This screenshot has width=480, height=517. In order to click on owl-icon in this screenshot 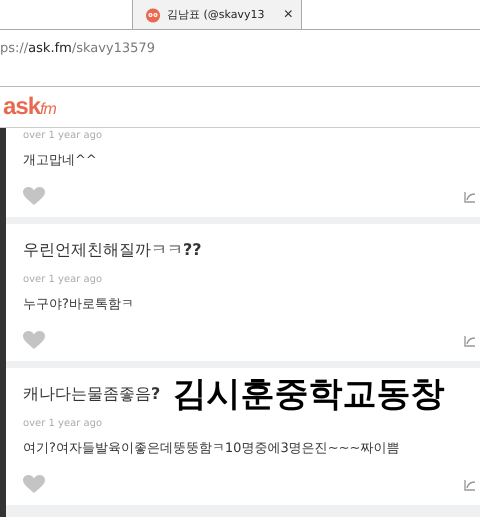, I will do `click(153, 14)`.